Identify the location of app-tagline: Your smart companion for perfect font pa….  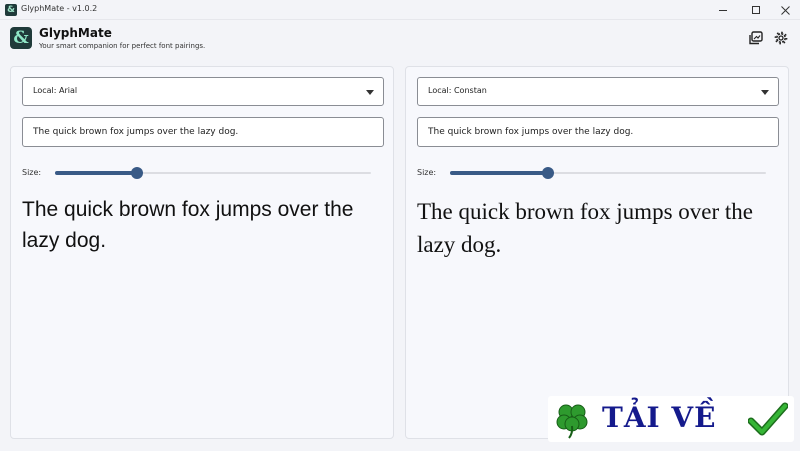
(122, 46).